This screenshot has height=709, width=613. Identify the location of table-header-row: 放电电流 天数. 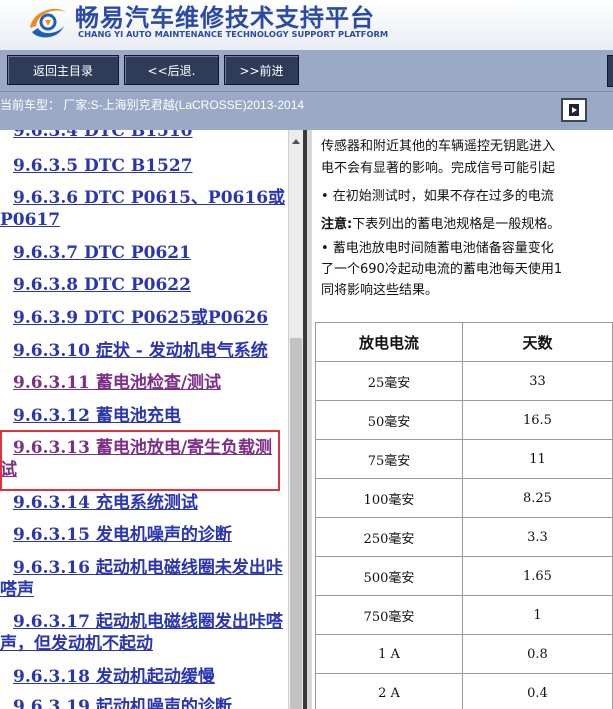
(464, 342).